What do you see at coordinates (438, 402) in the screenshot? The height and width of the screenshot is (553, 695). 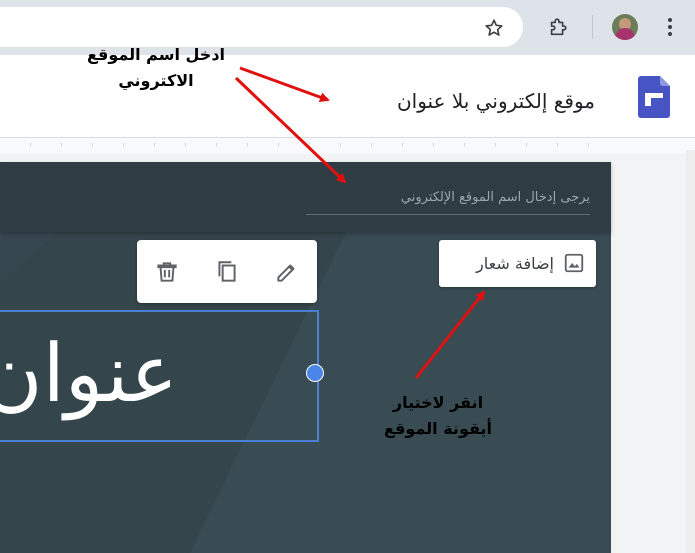 I see `annotation-line: انقر لاختيار` at bounding box center [438, 402].